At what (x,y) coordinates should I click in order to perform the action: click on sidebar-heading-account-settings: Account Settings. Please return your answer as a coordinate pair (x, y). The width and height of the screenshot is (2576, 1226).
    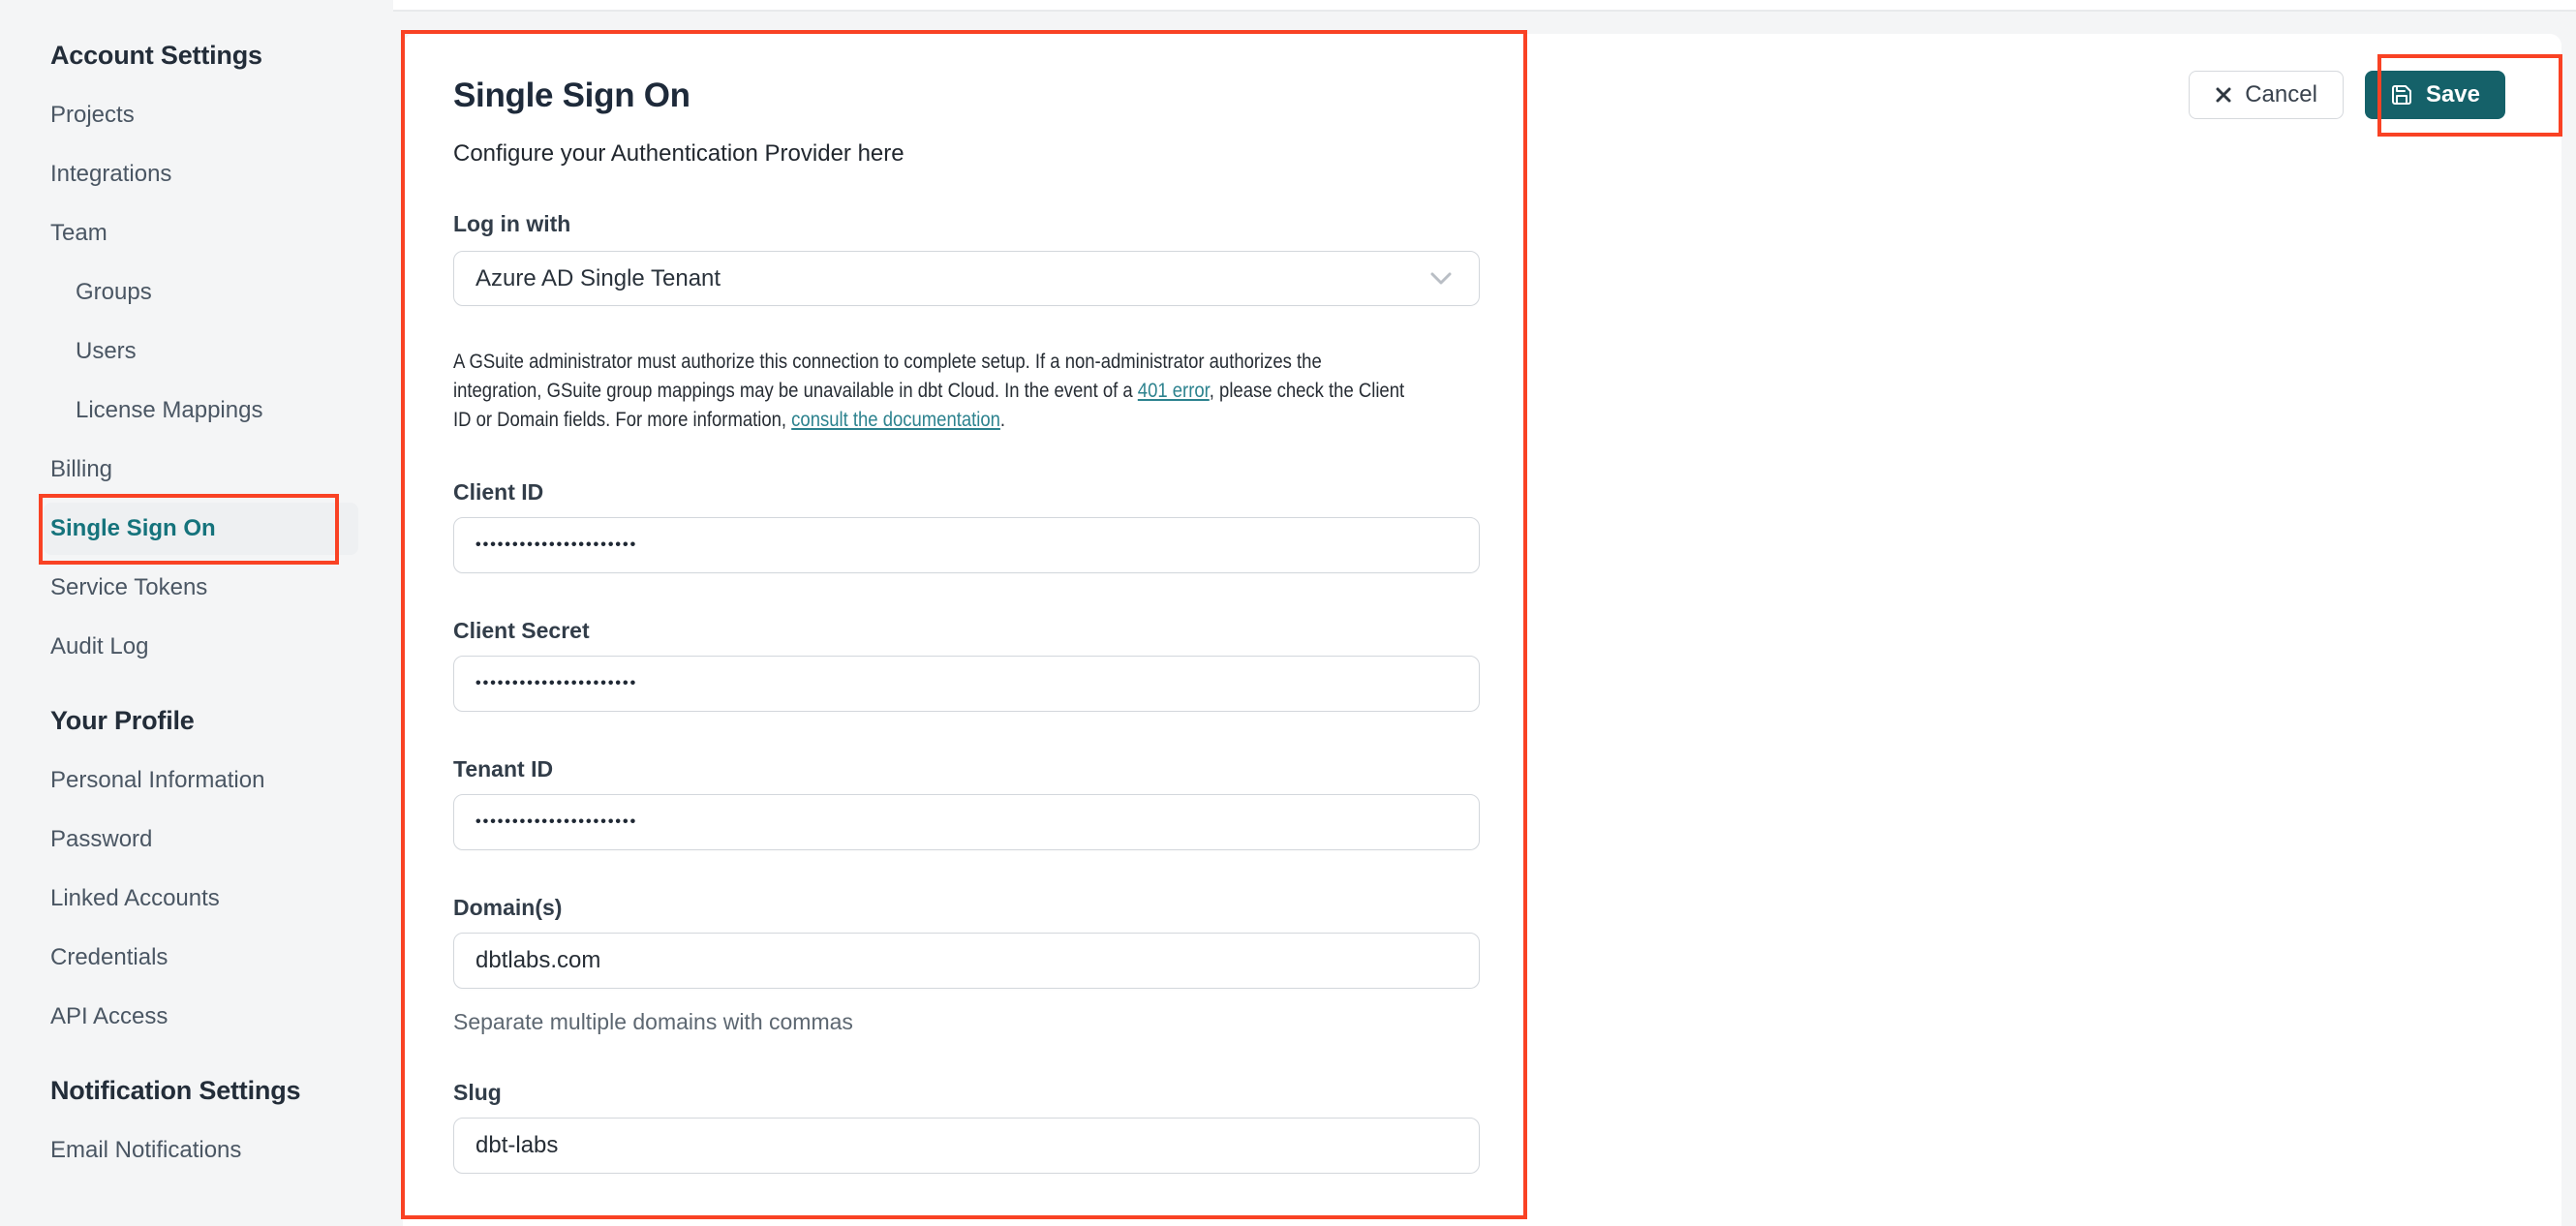
    Looking at the image, I should click on (156, 55).